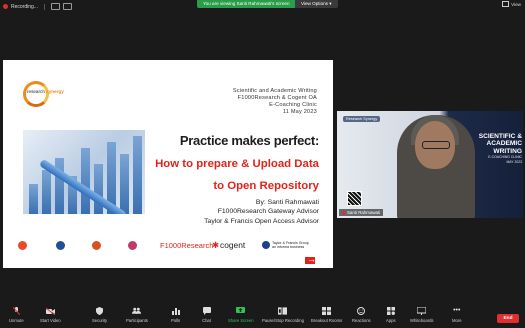 Image resolution: width=525 pixels, height=328 pixels. What do you see at coordinates (50, 311) in the screenshot?
I see `video-off-icon` at bounding box center [50, 311].